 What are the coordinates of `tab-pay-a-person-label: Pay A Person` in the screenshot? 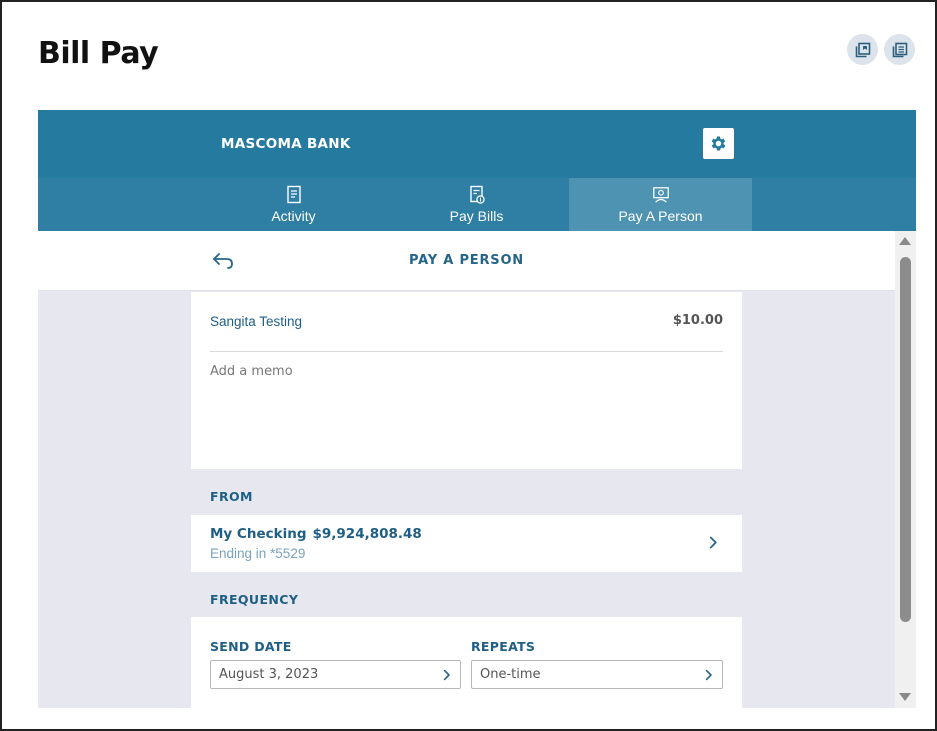 It's located at (660, 216).